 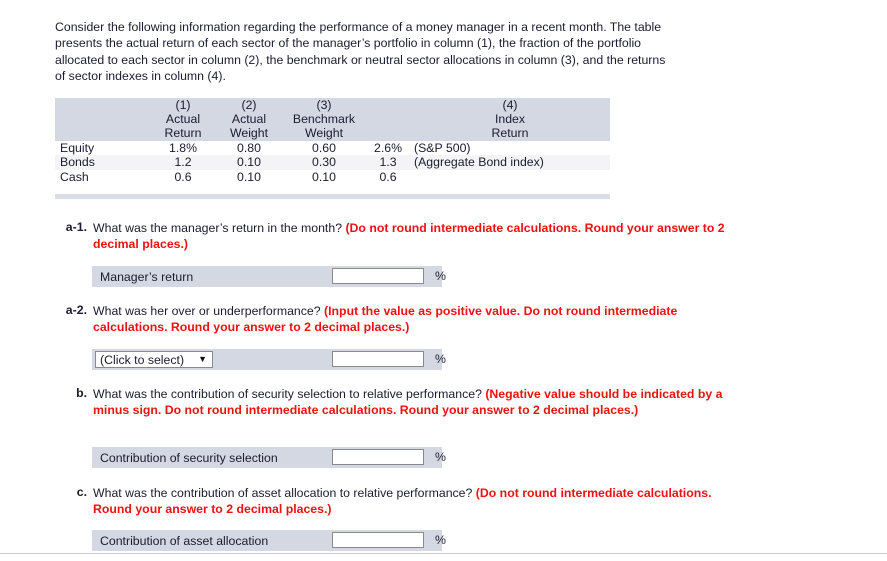 What do you see at coordinates (189, 457) in the screenshot?
I see `answer-label-b: Contribution of security selection` at bounding box center [189, 457].